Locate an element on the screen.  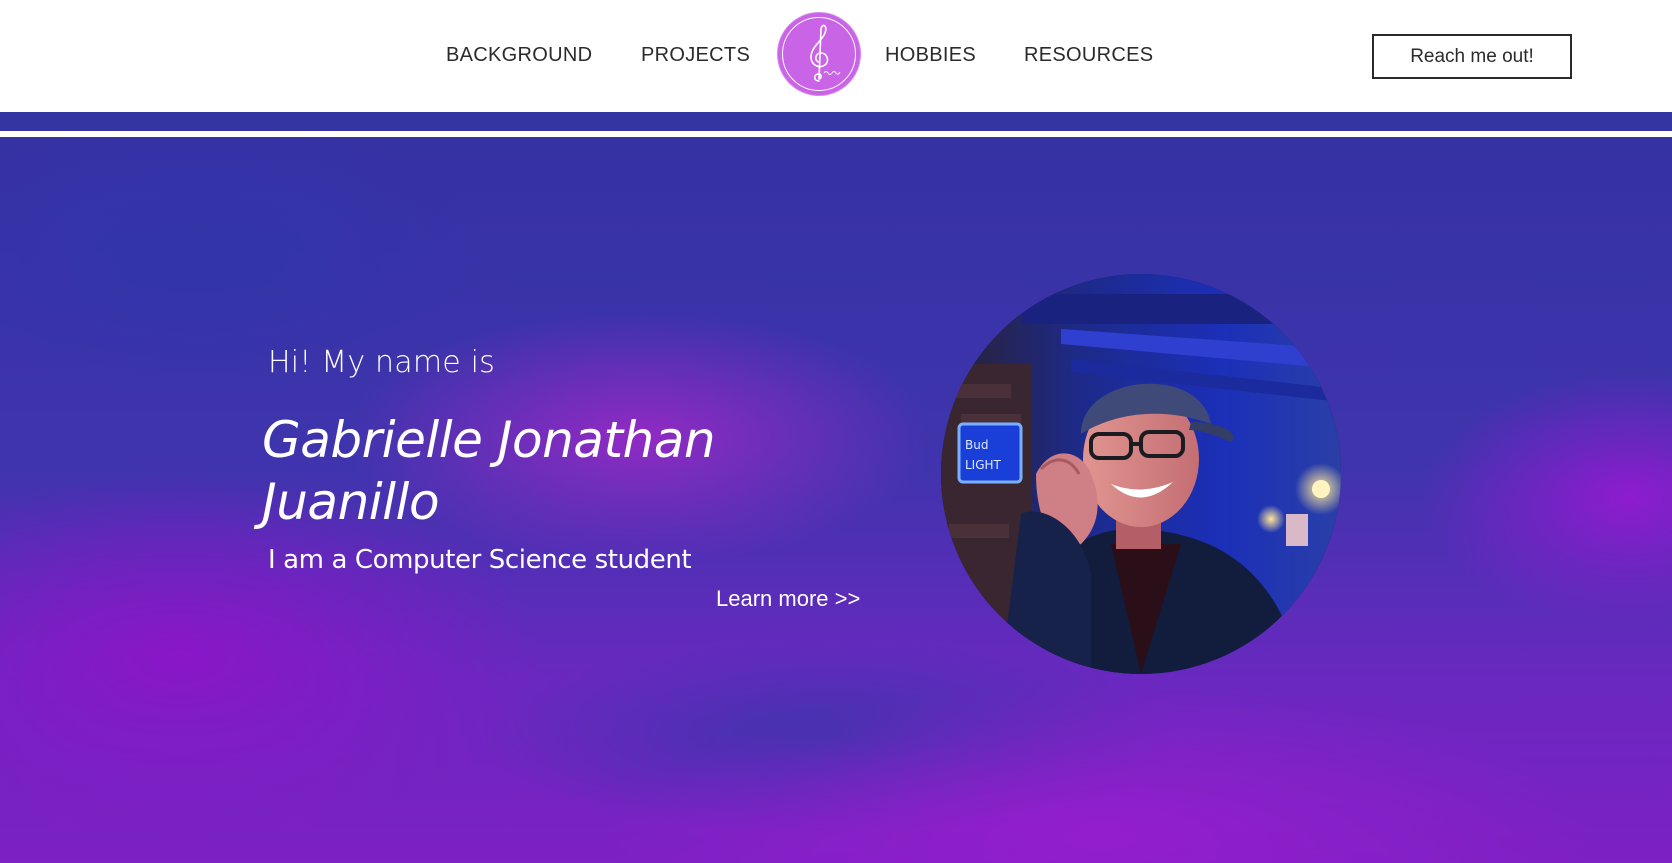
treble-clef-icon is located at coordinates (825, 53).